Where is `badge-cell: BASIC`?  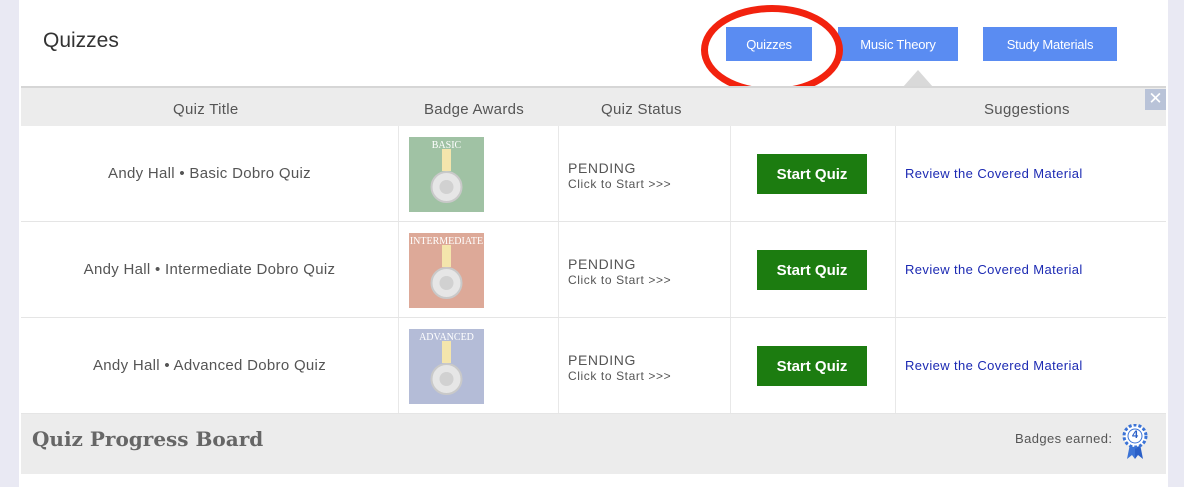 badge-cell: BASIC is located at coordinates (478, 173).